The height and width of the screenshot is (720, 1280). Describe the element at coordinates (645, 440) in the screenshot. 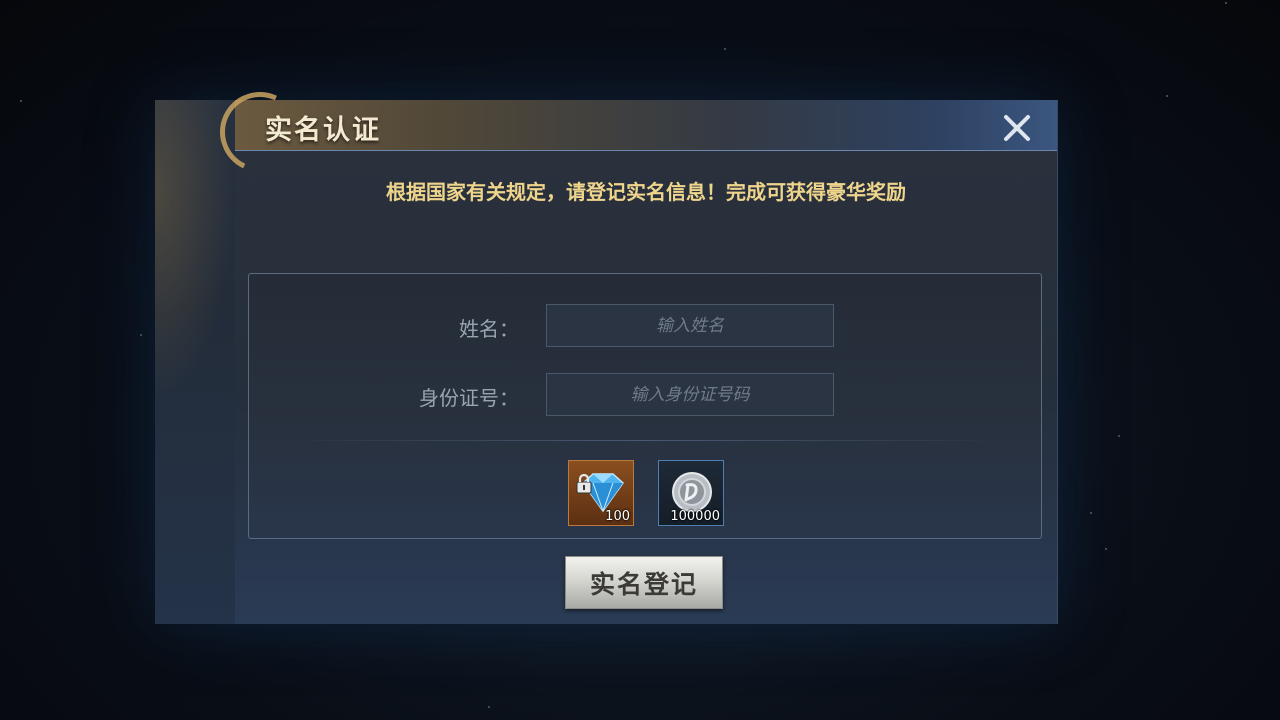

I see `divider` at that location.